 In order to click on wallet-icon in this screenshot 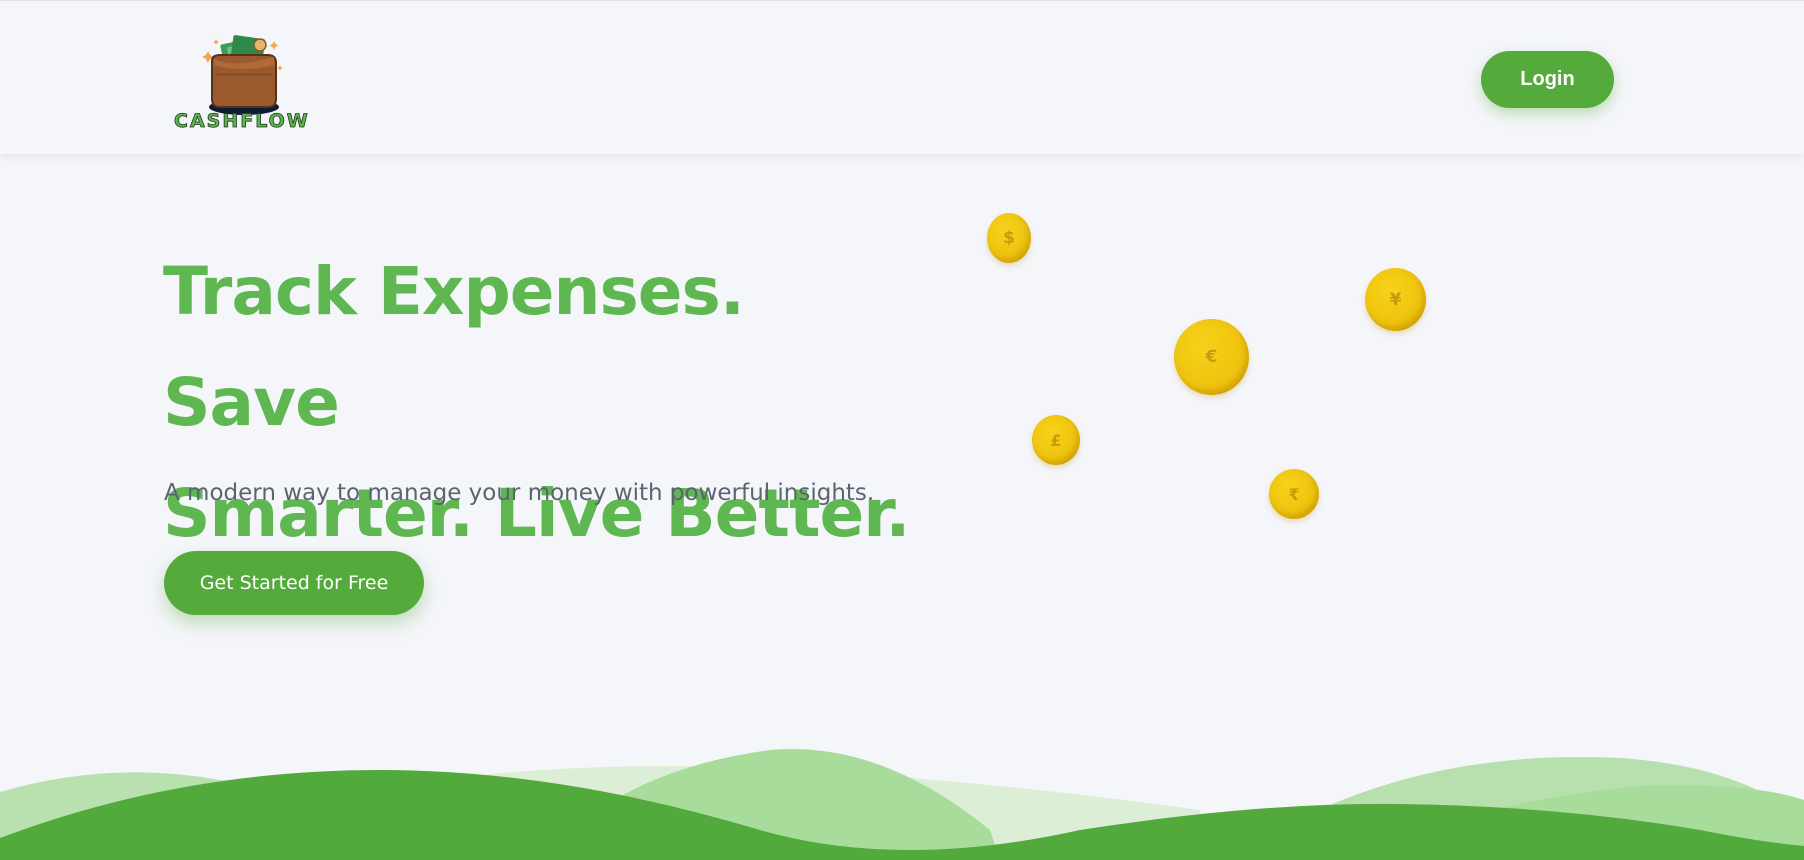, I will do `click(242, 75)`.